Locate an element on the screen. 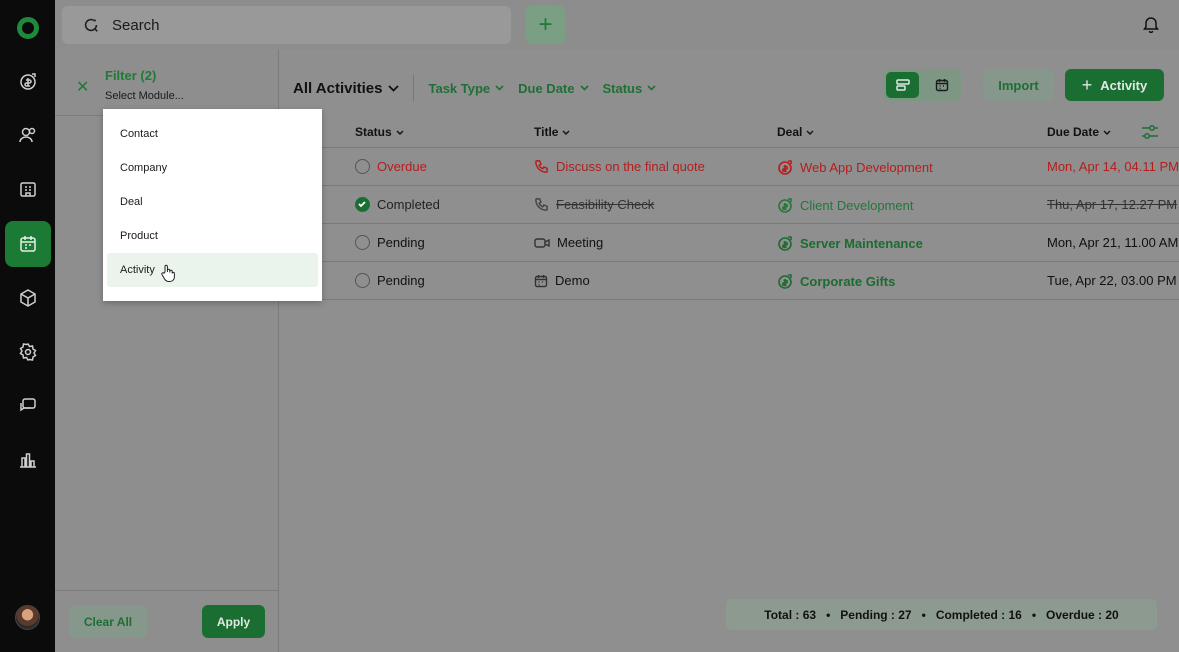  deal-cell: Web App Development is located at coordinates (855, 167).